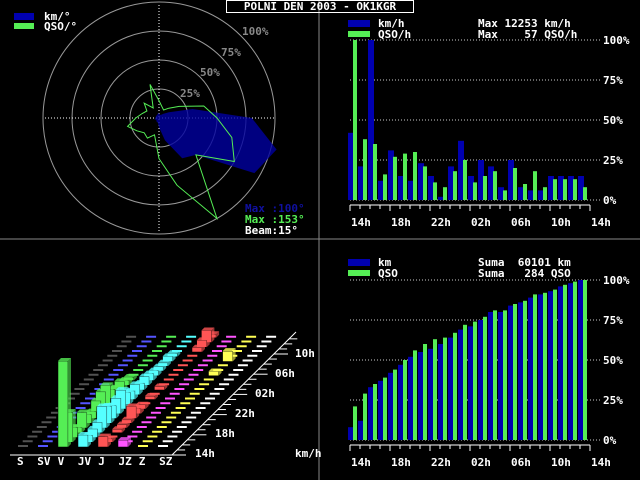 This screenshot has height=480, width=640. What do you see at coordinates (395, 34) in the screenshot?
I see `qsoh-legend-label: QSO/h` at bounding box center [395, 34].